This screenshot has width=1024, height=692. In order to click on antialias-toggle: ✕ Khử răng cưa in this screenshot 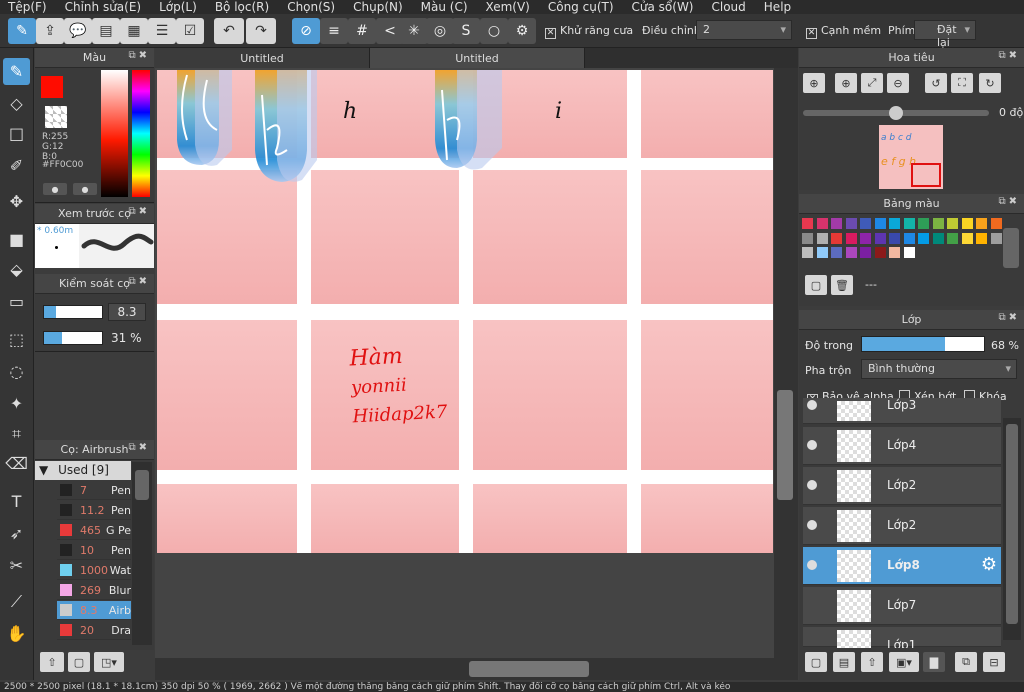, I will do `click(589, 31)`.